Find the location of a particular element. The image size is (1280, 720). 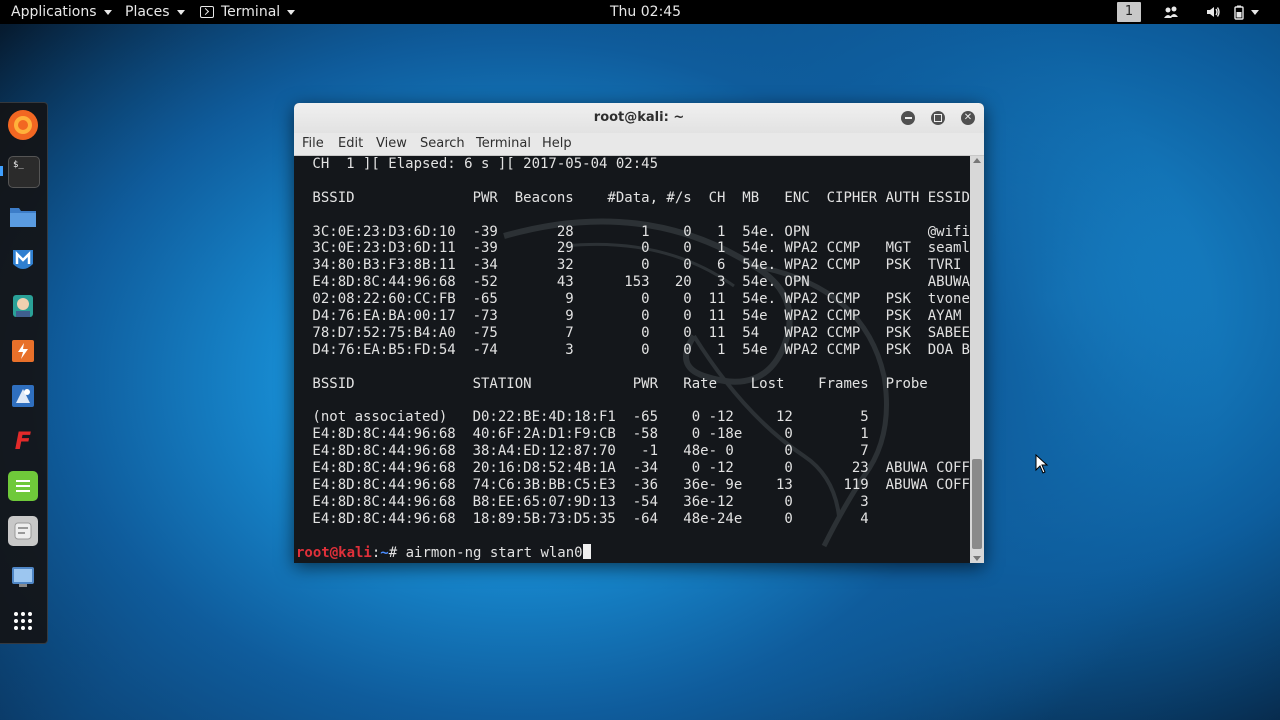

menu-view: View is located at coordinates (391, 143).